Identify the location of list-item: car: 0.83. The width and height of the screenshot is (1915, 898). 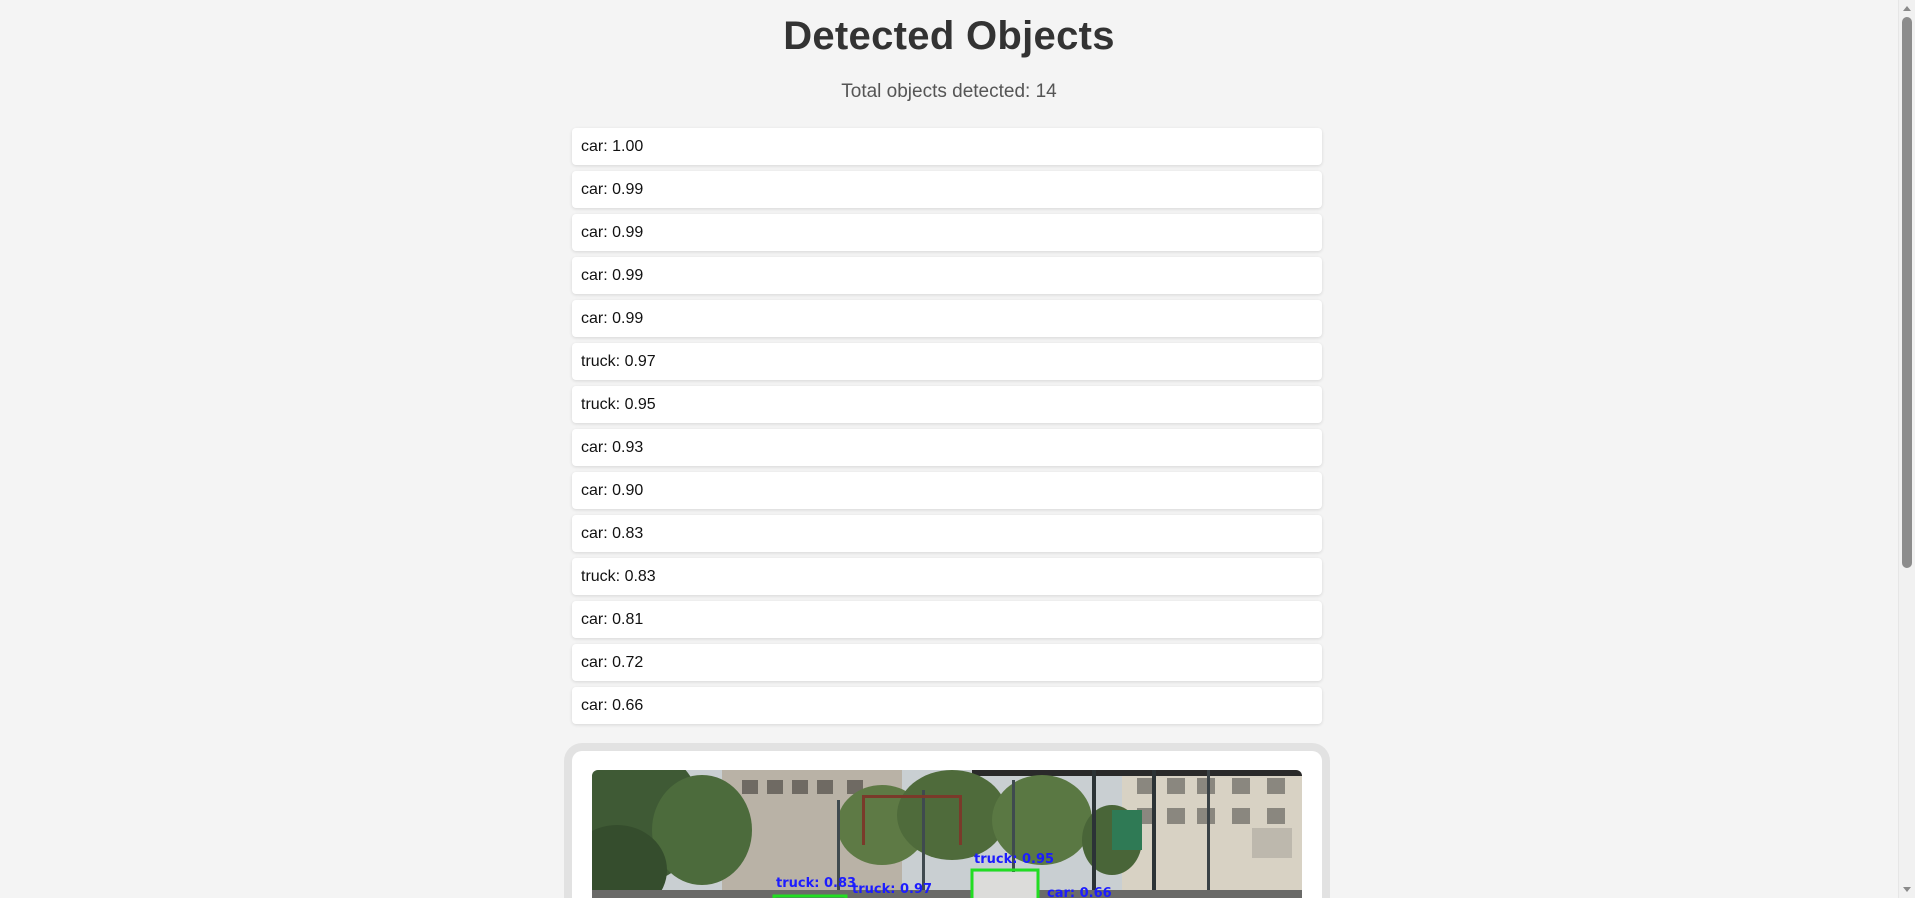
(947, 533).